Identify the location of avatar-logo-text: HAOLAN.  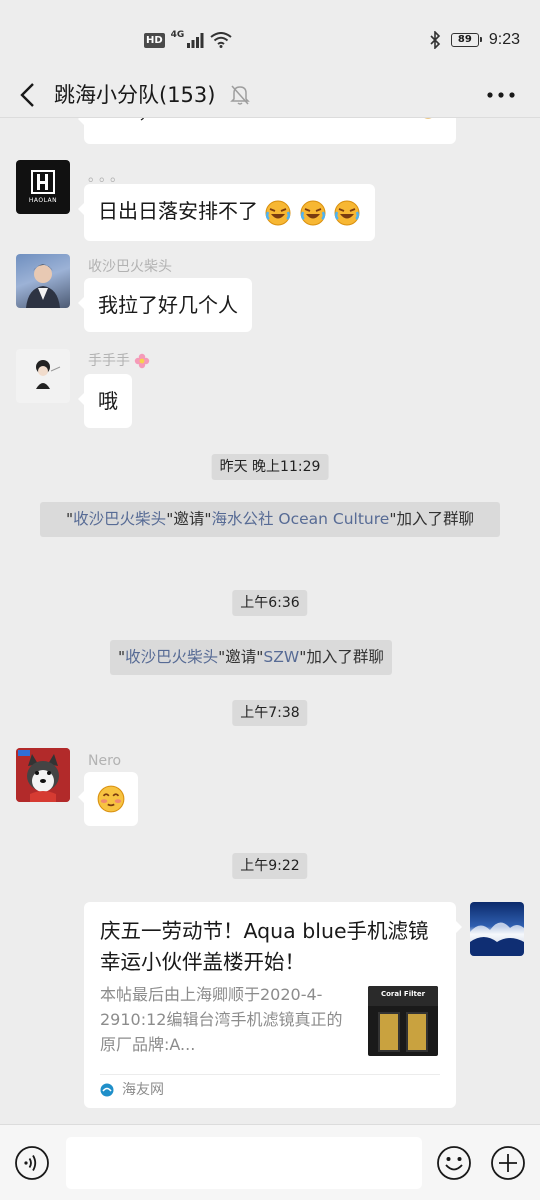
(43, 200).